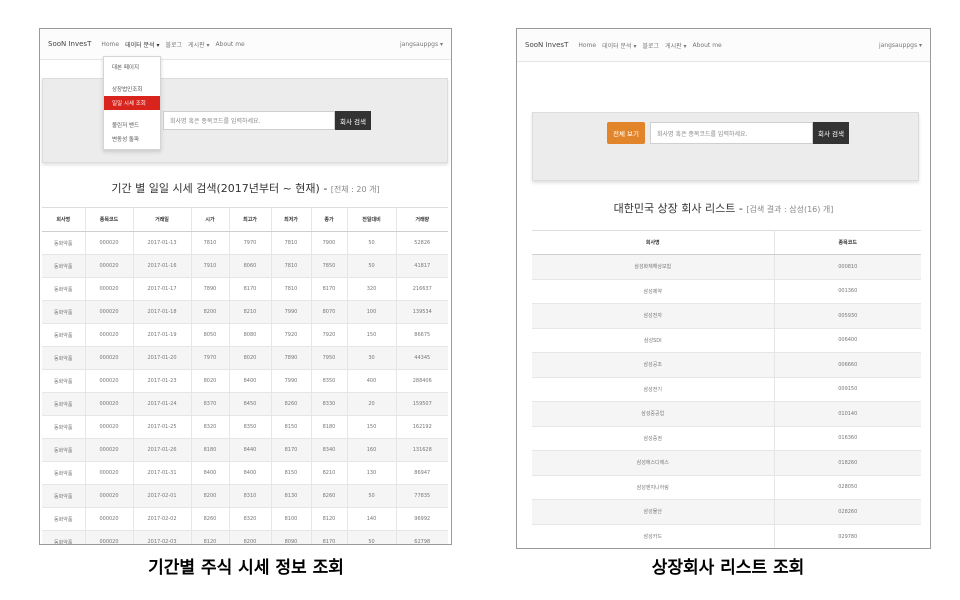 This screenshot has width=960, height=600. I want to click on table-cell: 7890, so click(210, 289).